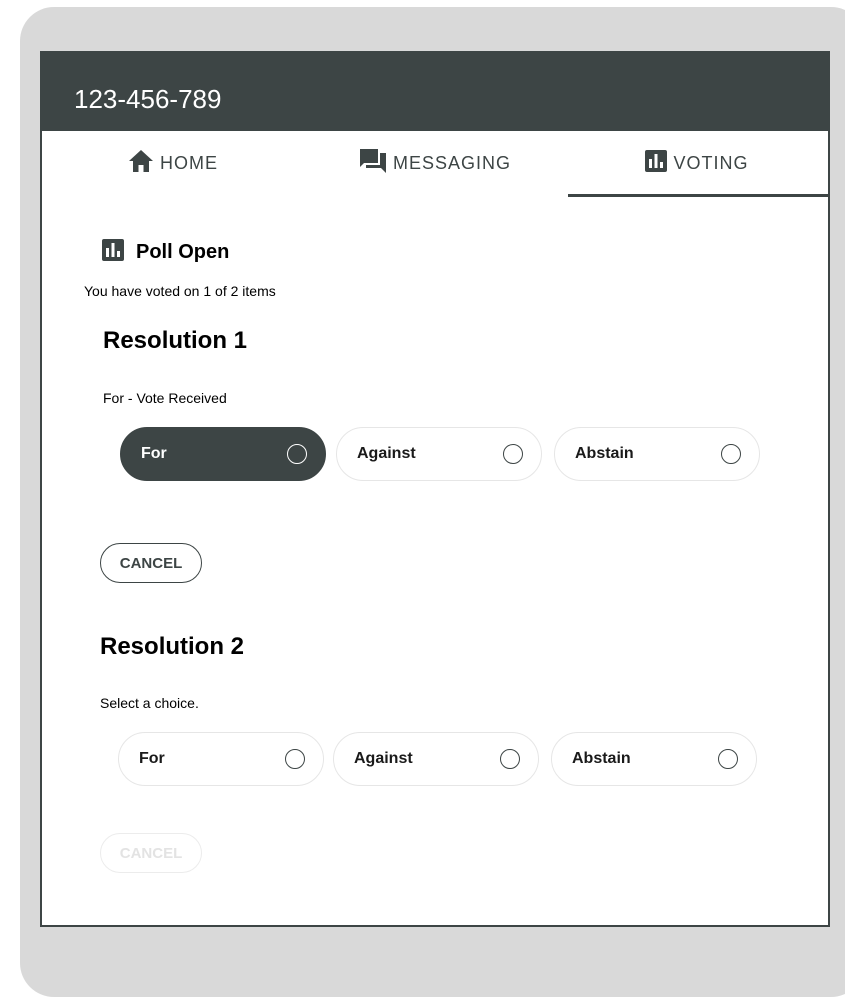  I want to click on tab-messaging-label: MESSAGING, so click(452, 162).